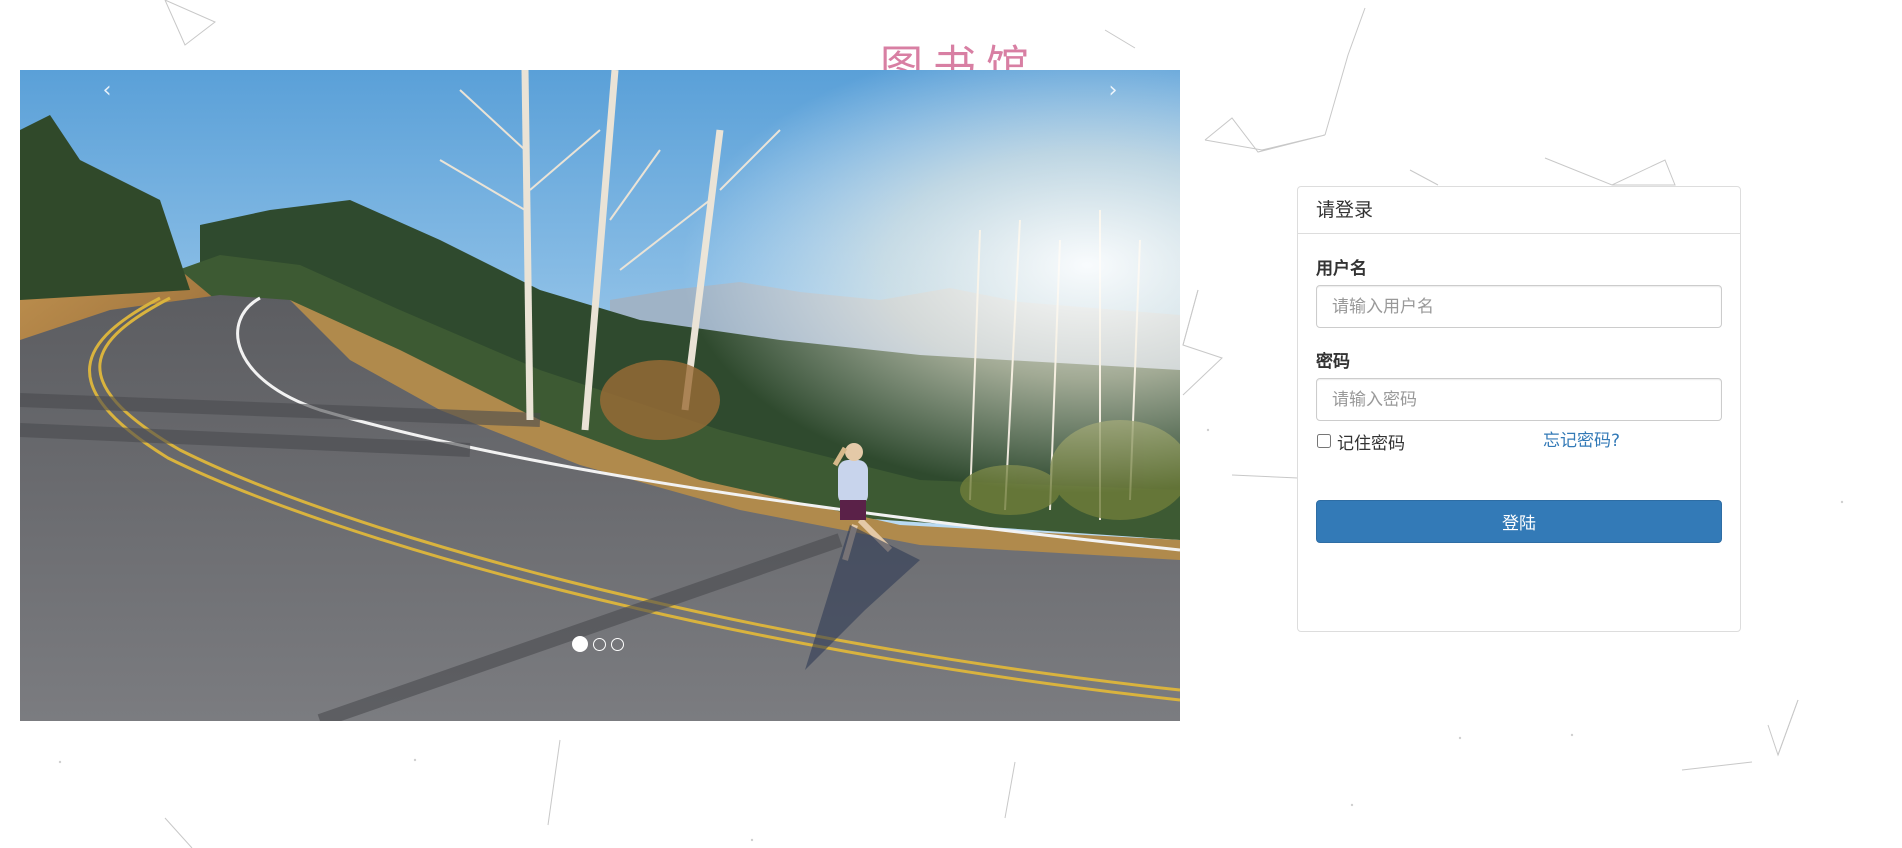  What do you see at coordinates (1371, 443) in the screenshot?
I see `remember-password-label: 记住密码` at bounding box center [1371, 443].